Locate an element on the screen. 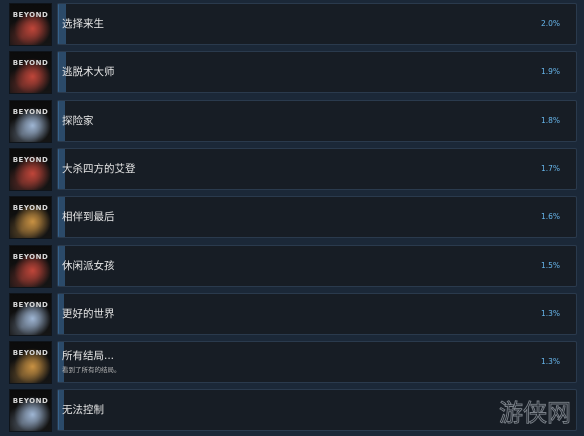 Image resolution: width=584 pixels, height=436 pixels. achievement-row: BEYOND 逃脱术大师 1.9% is located at coordinates (292, 72).